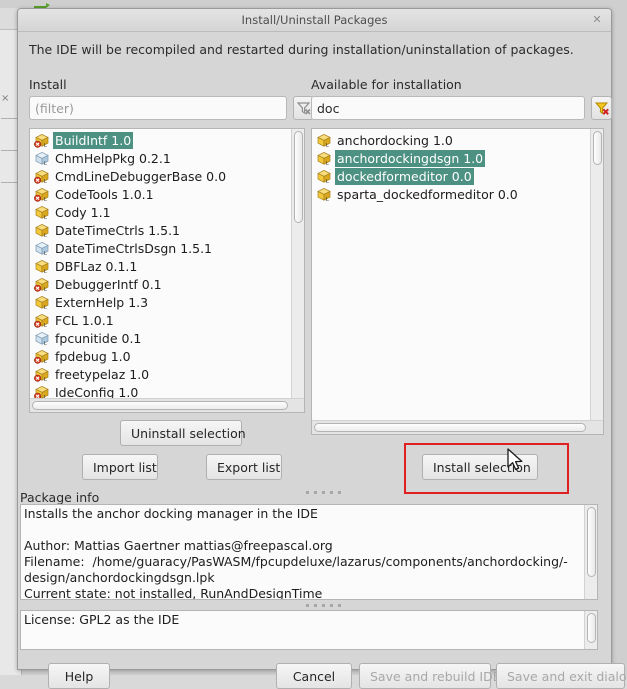 The image size is (627, 689). I want to click on install-list-horizontal-scrollbar, so click(167, 405).